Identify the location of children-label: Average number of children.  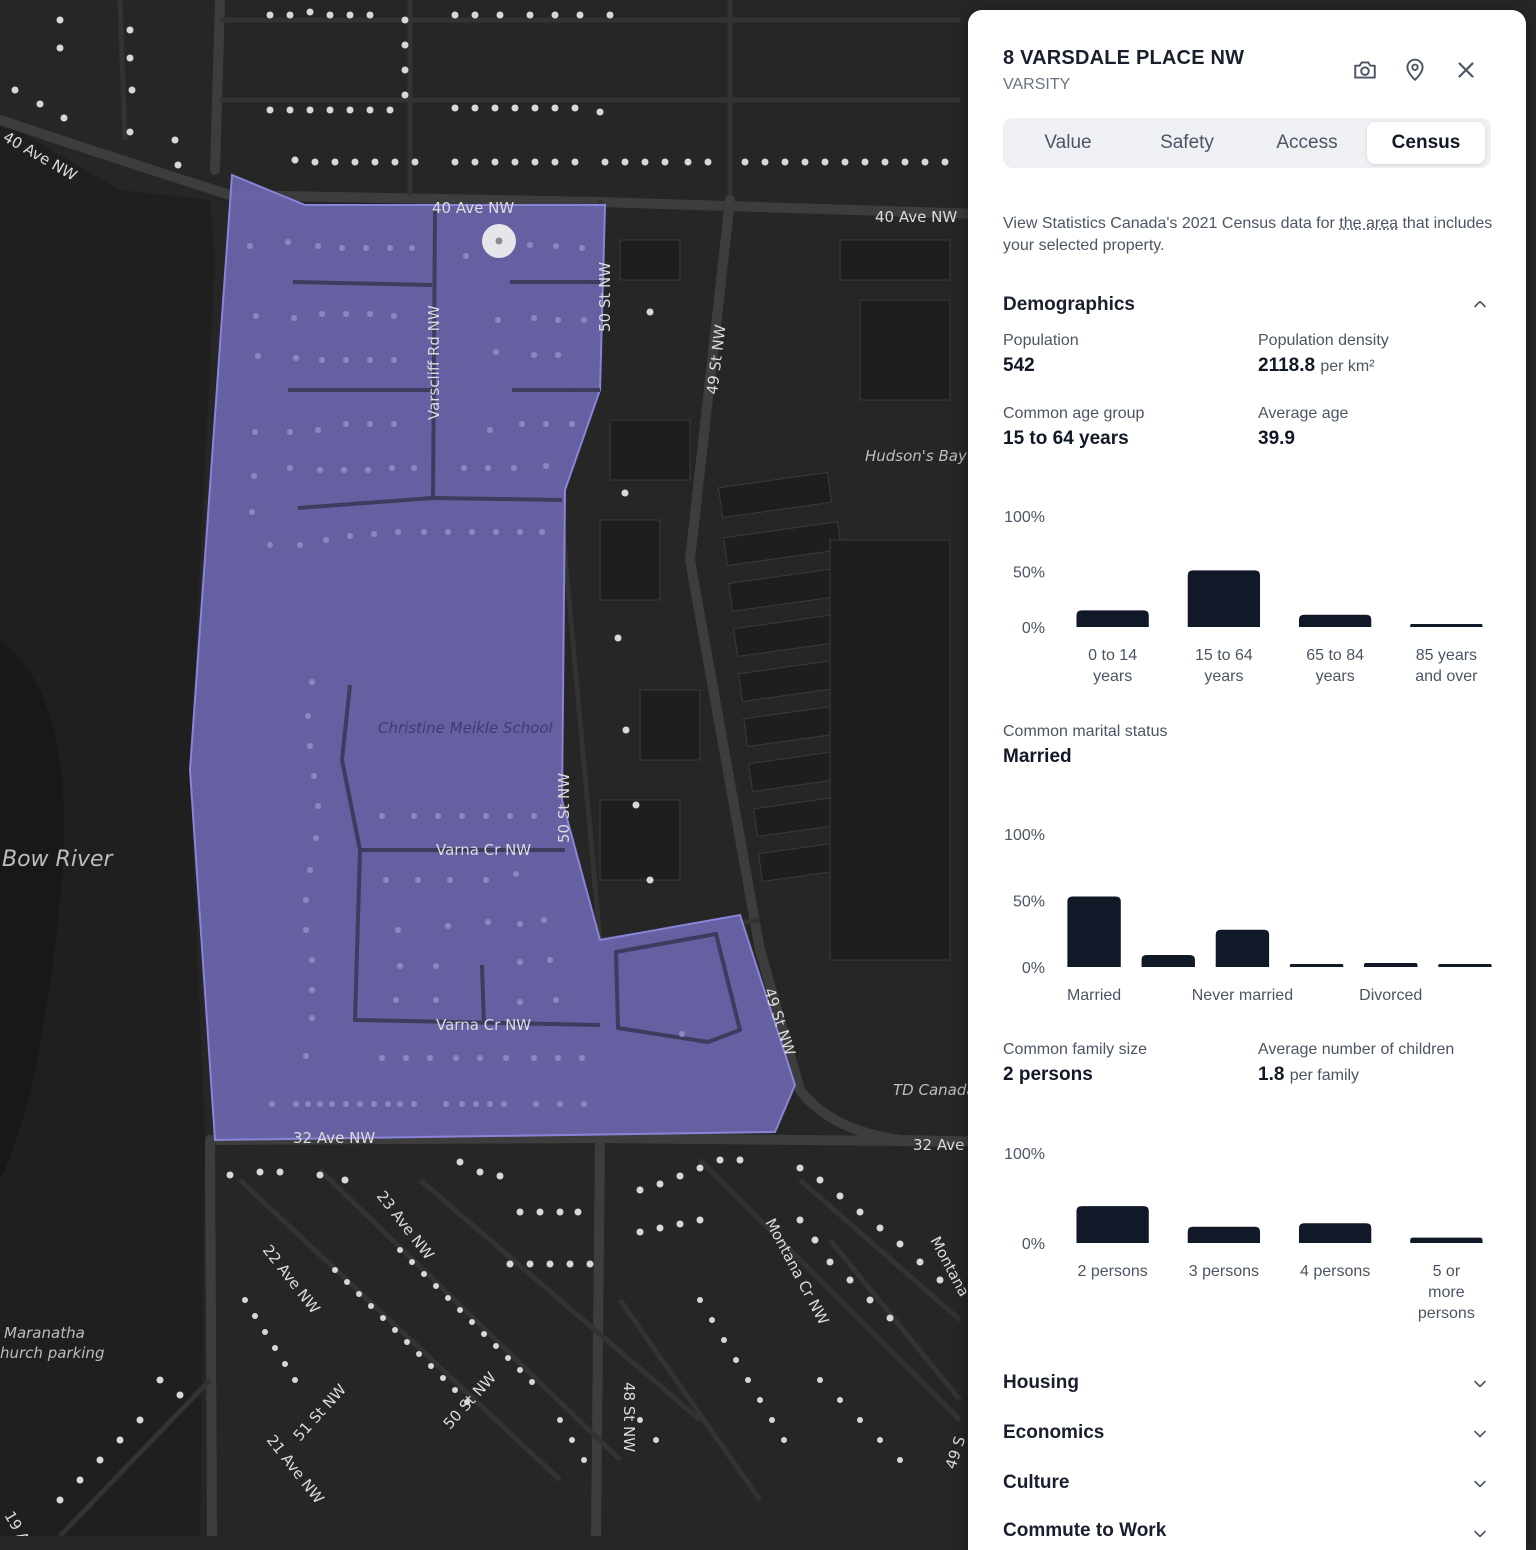
(1356, 1049).